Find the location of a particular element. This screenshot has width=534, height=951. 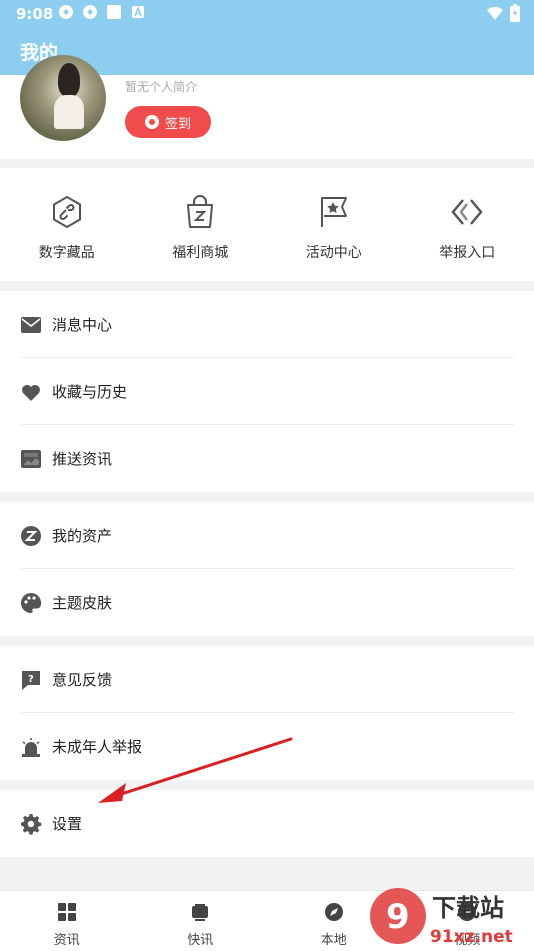

heart-icon is located at coordinates (31, 392).